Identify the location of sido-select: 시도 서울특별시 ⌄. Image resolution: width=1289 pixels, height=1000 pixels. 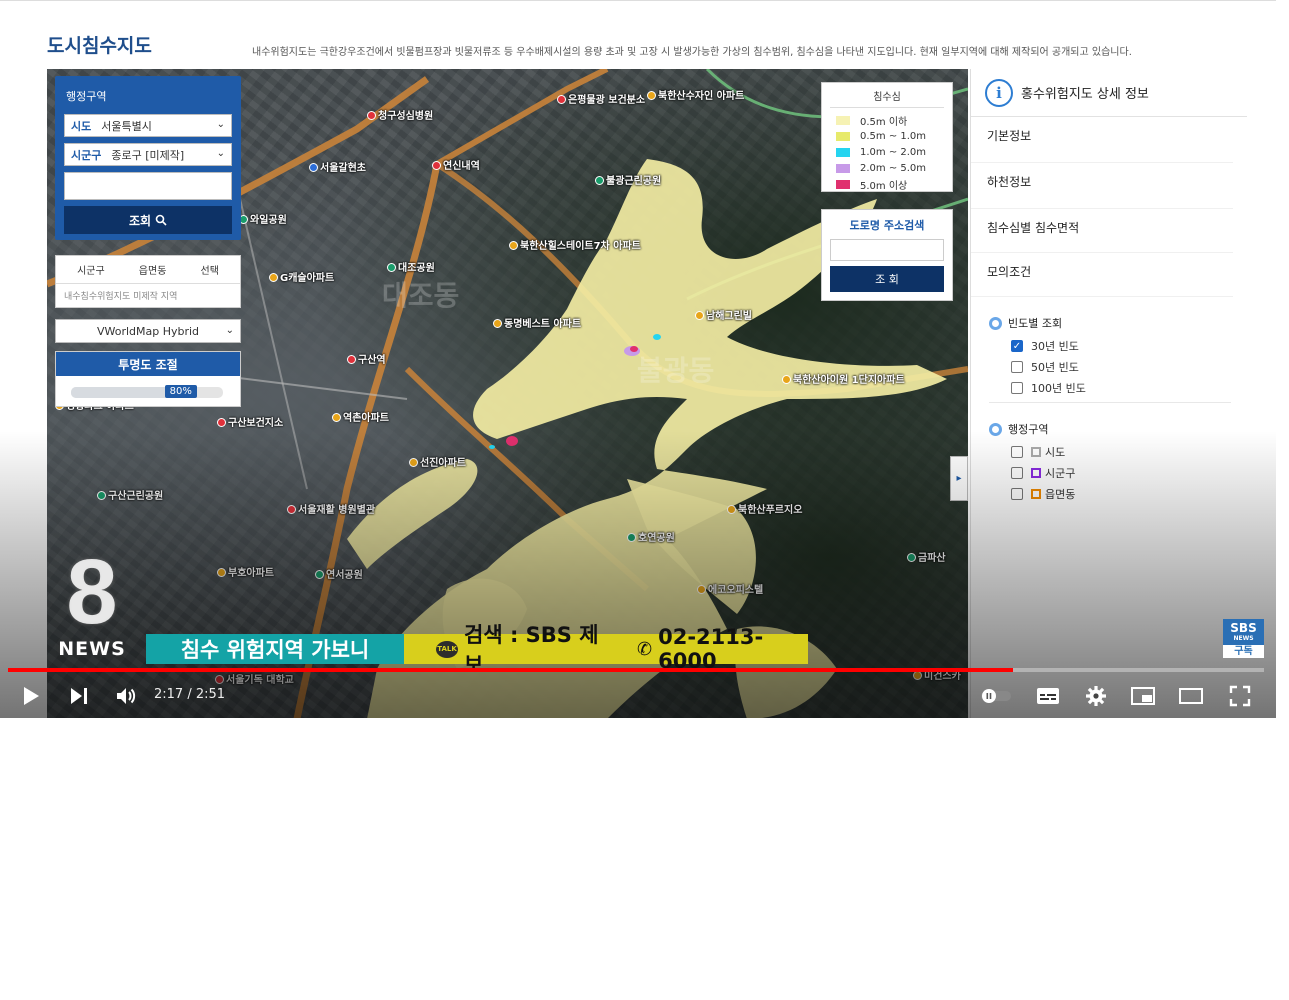
(148, 125).